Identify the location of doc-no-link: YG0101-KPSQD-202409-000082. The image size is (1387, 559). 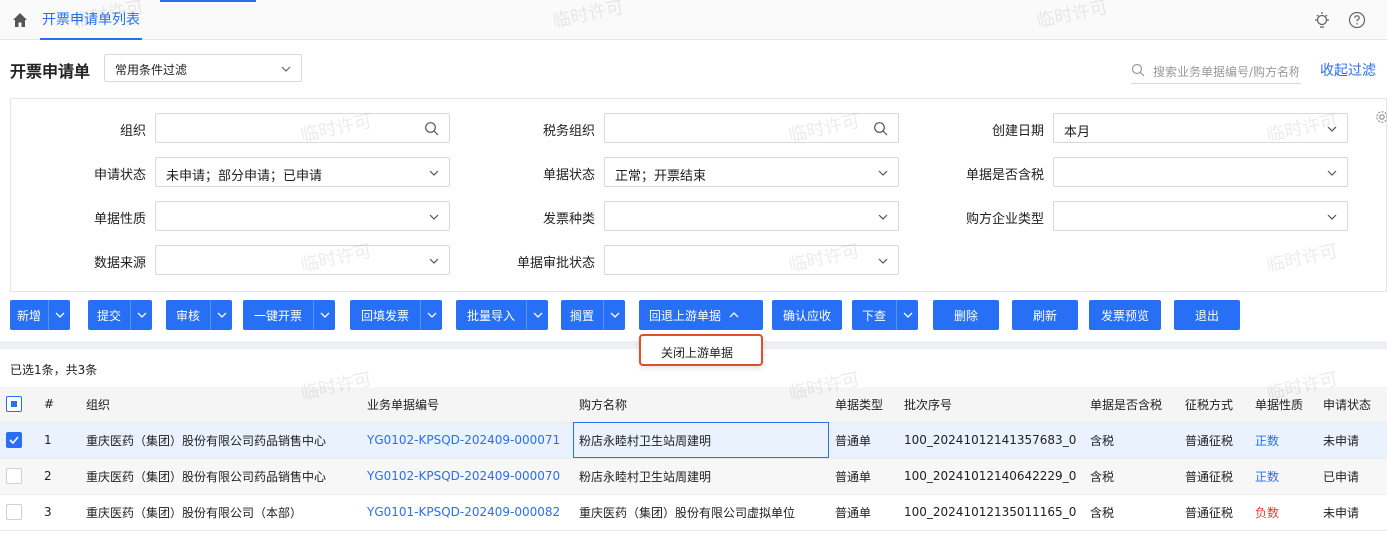
(467, 512).